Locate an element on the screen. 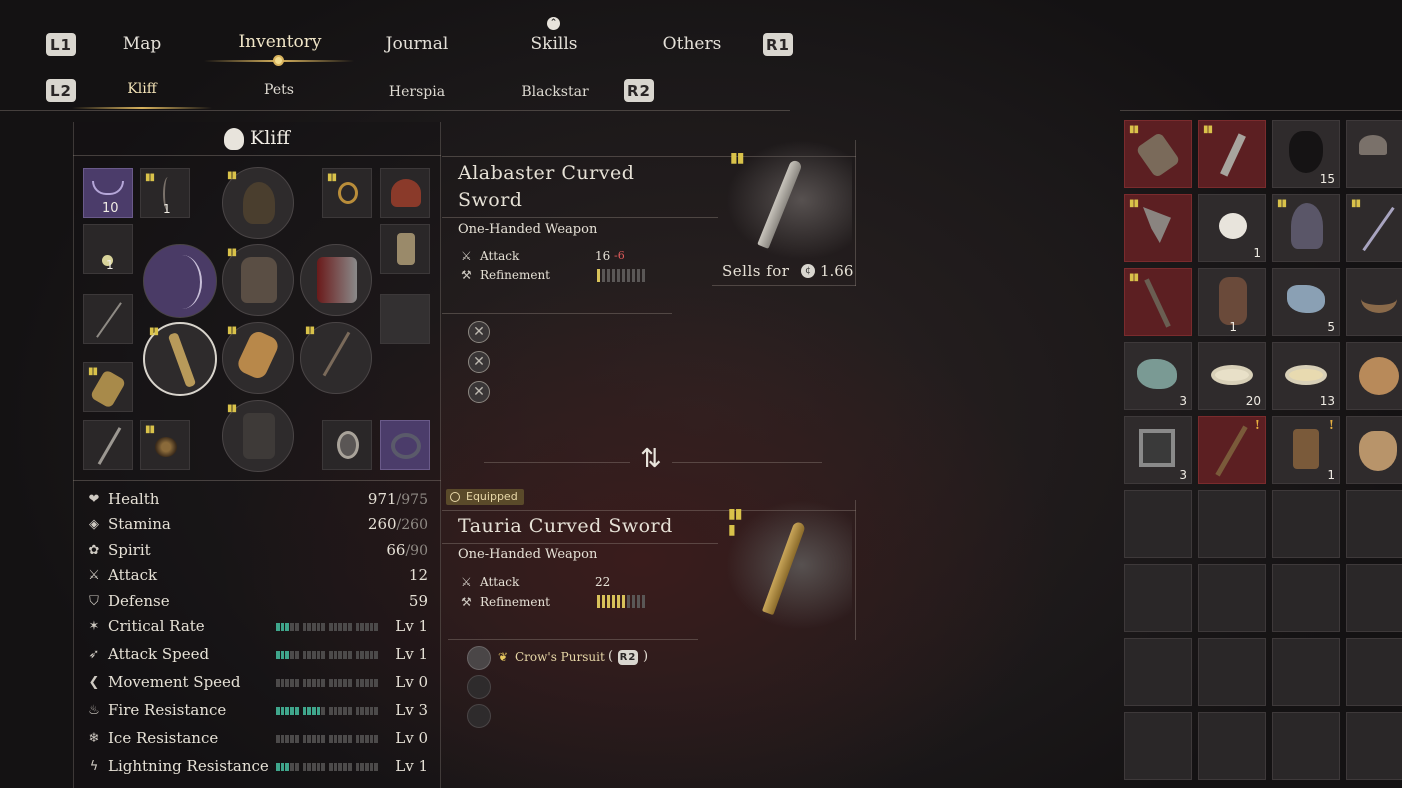 Image resolution: width=1402 pixels, height=788 pixels. inventory-slot-armor: 1 is located at coordinates (1232, 302).